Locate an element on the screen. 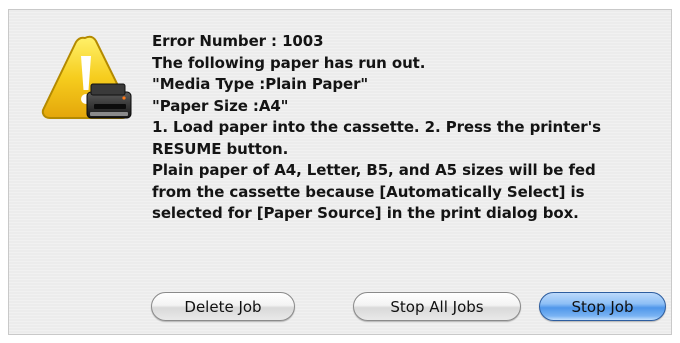 The width and height of the screenshot is (680, 343). delete-job-button: Delete Job is located at coordinates (223, 306).